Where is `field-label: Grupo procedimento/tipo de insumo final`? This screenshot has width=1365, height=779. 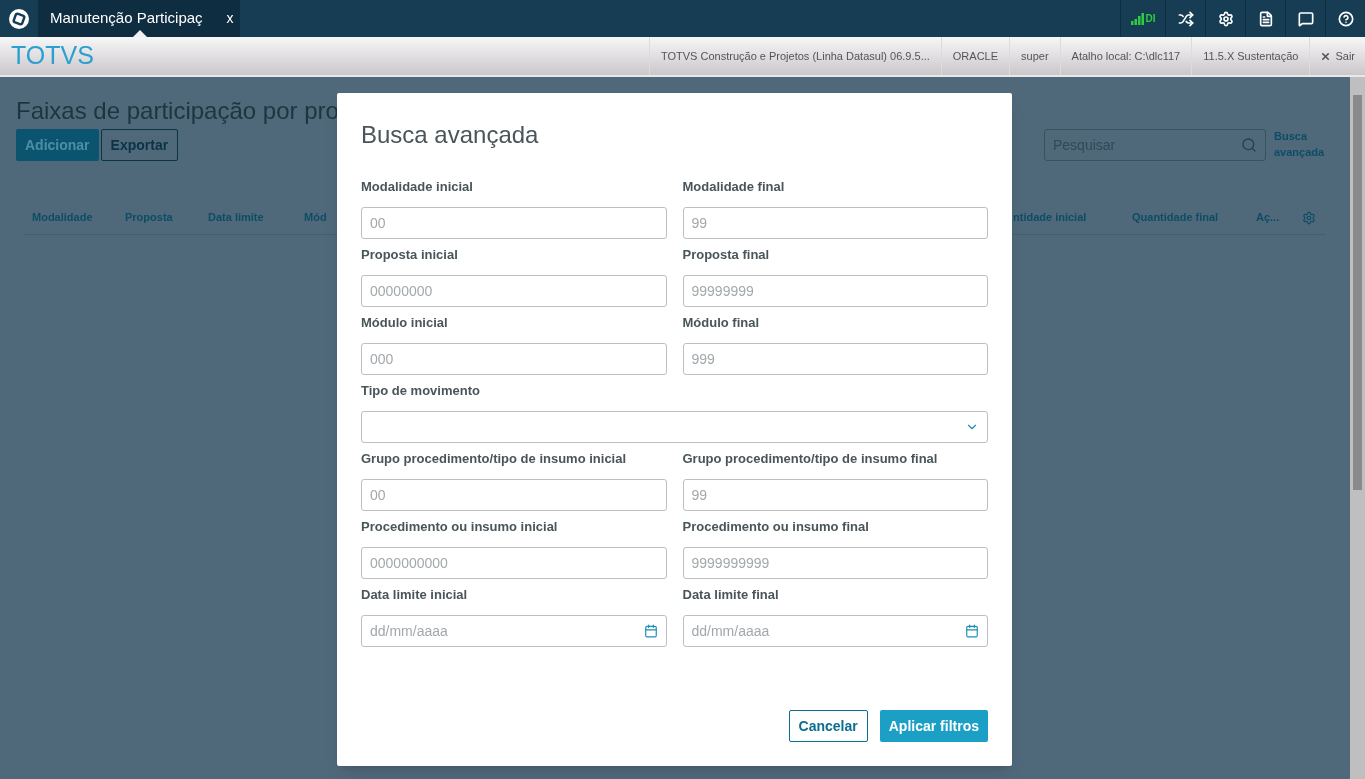 field-label: Grupo procedimento/tipo de insumo final is located at coordinates (810, 459).